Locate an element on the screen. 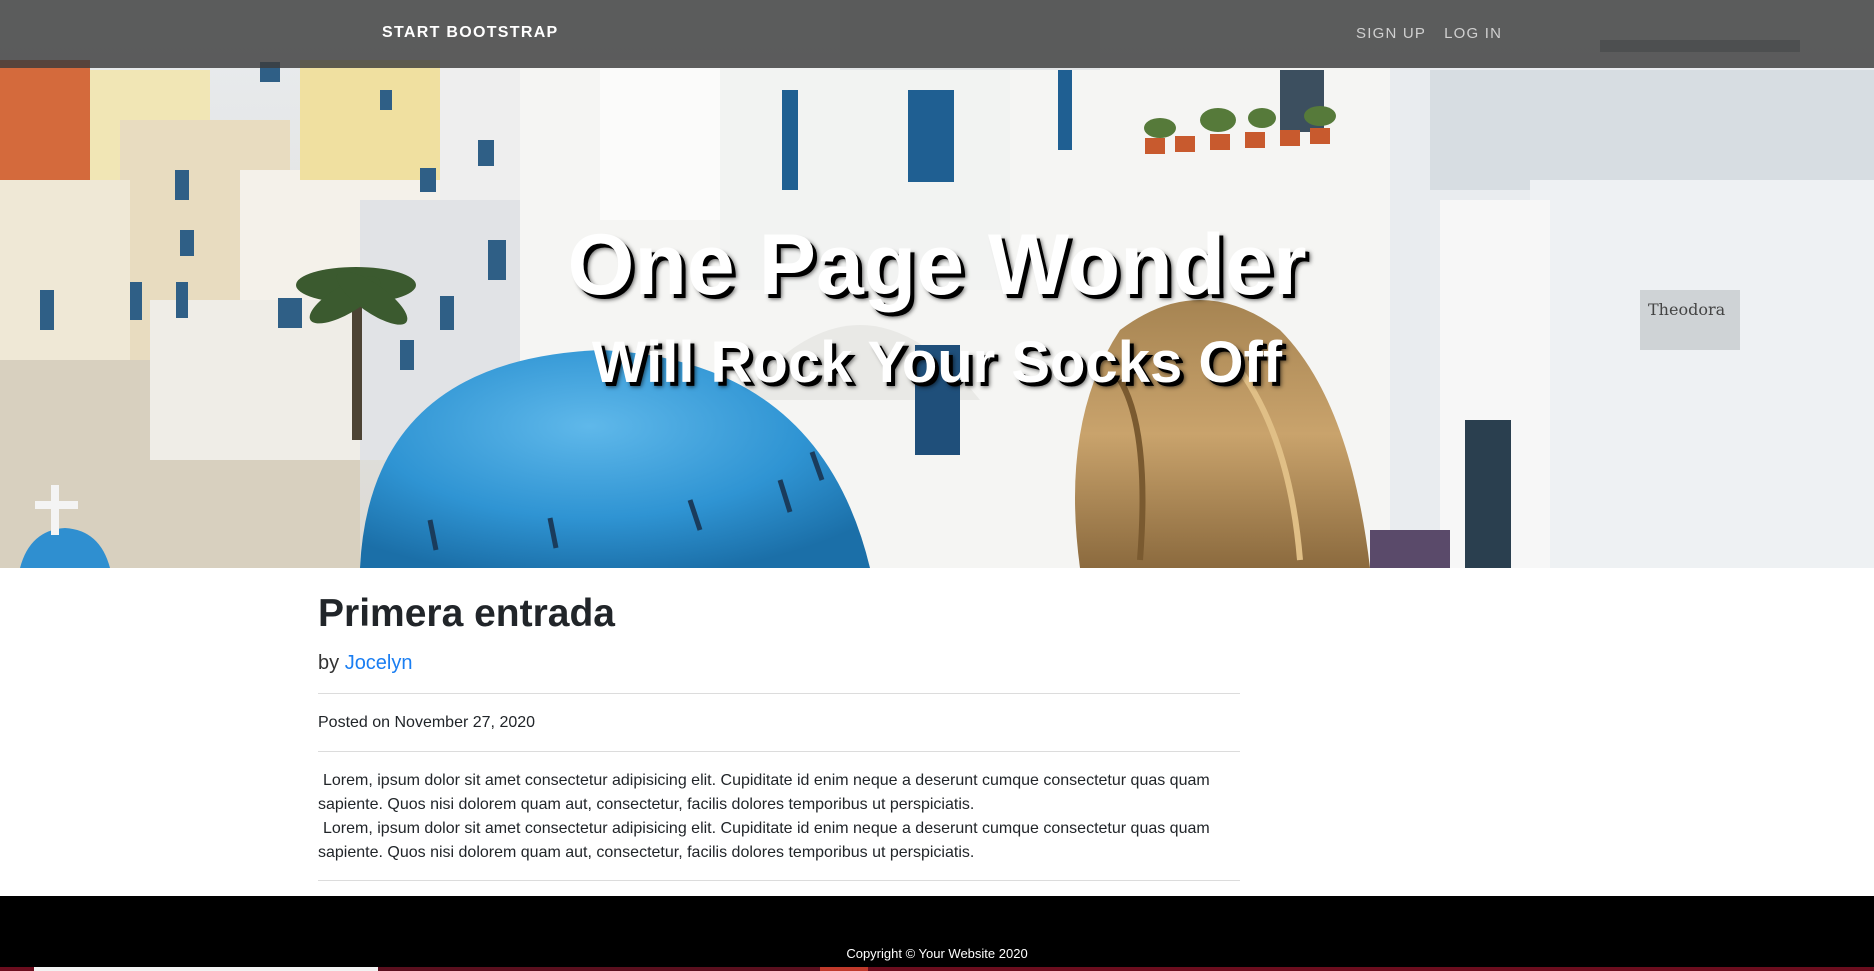 Image resolution: width=1874 pixels, height=971 pixels. author-link: Jocelyn is located at coordinates (379, 663).